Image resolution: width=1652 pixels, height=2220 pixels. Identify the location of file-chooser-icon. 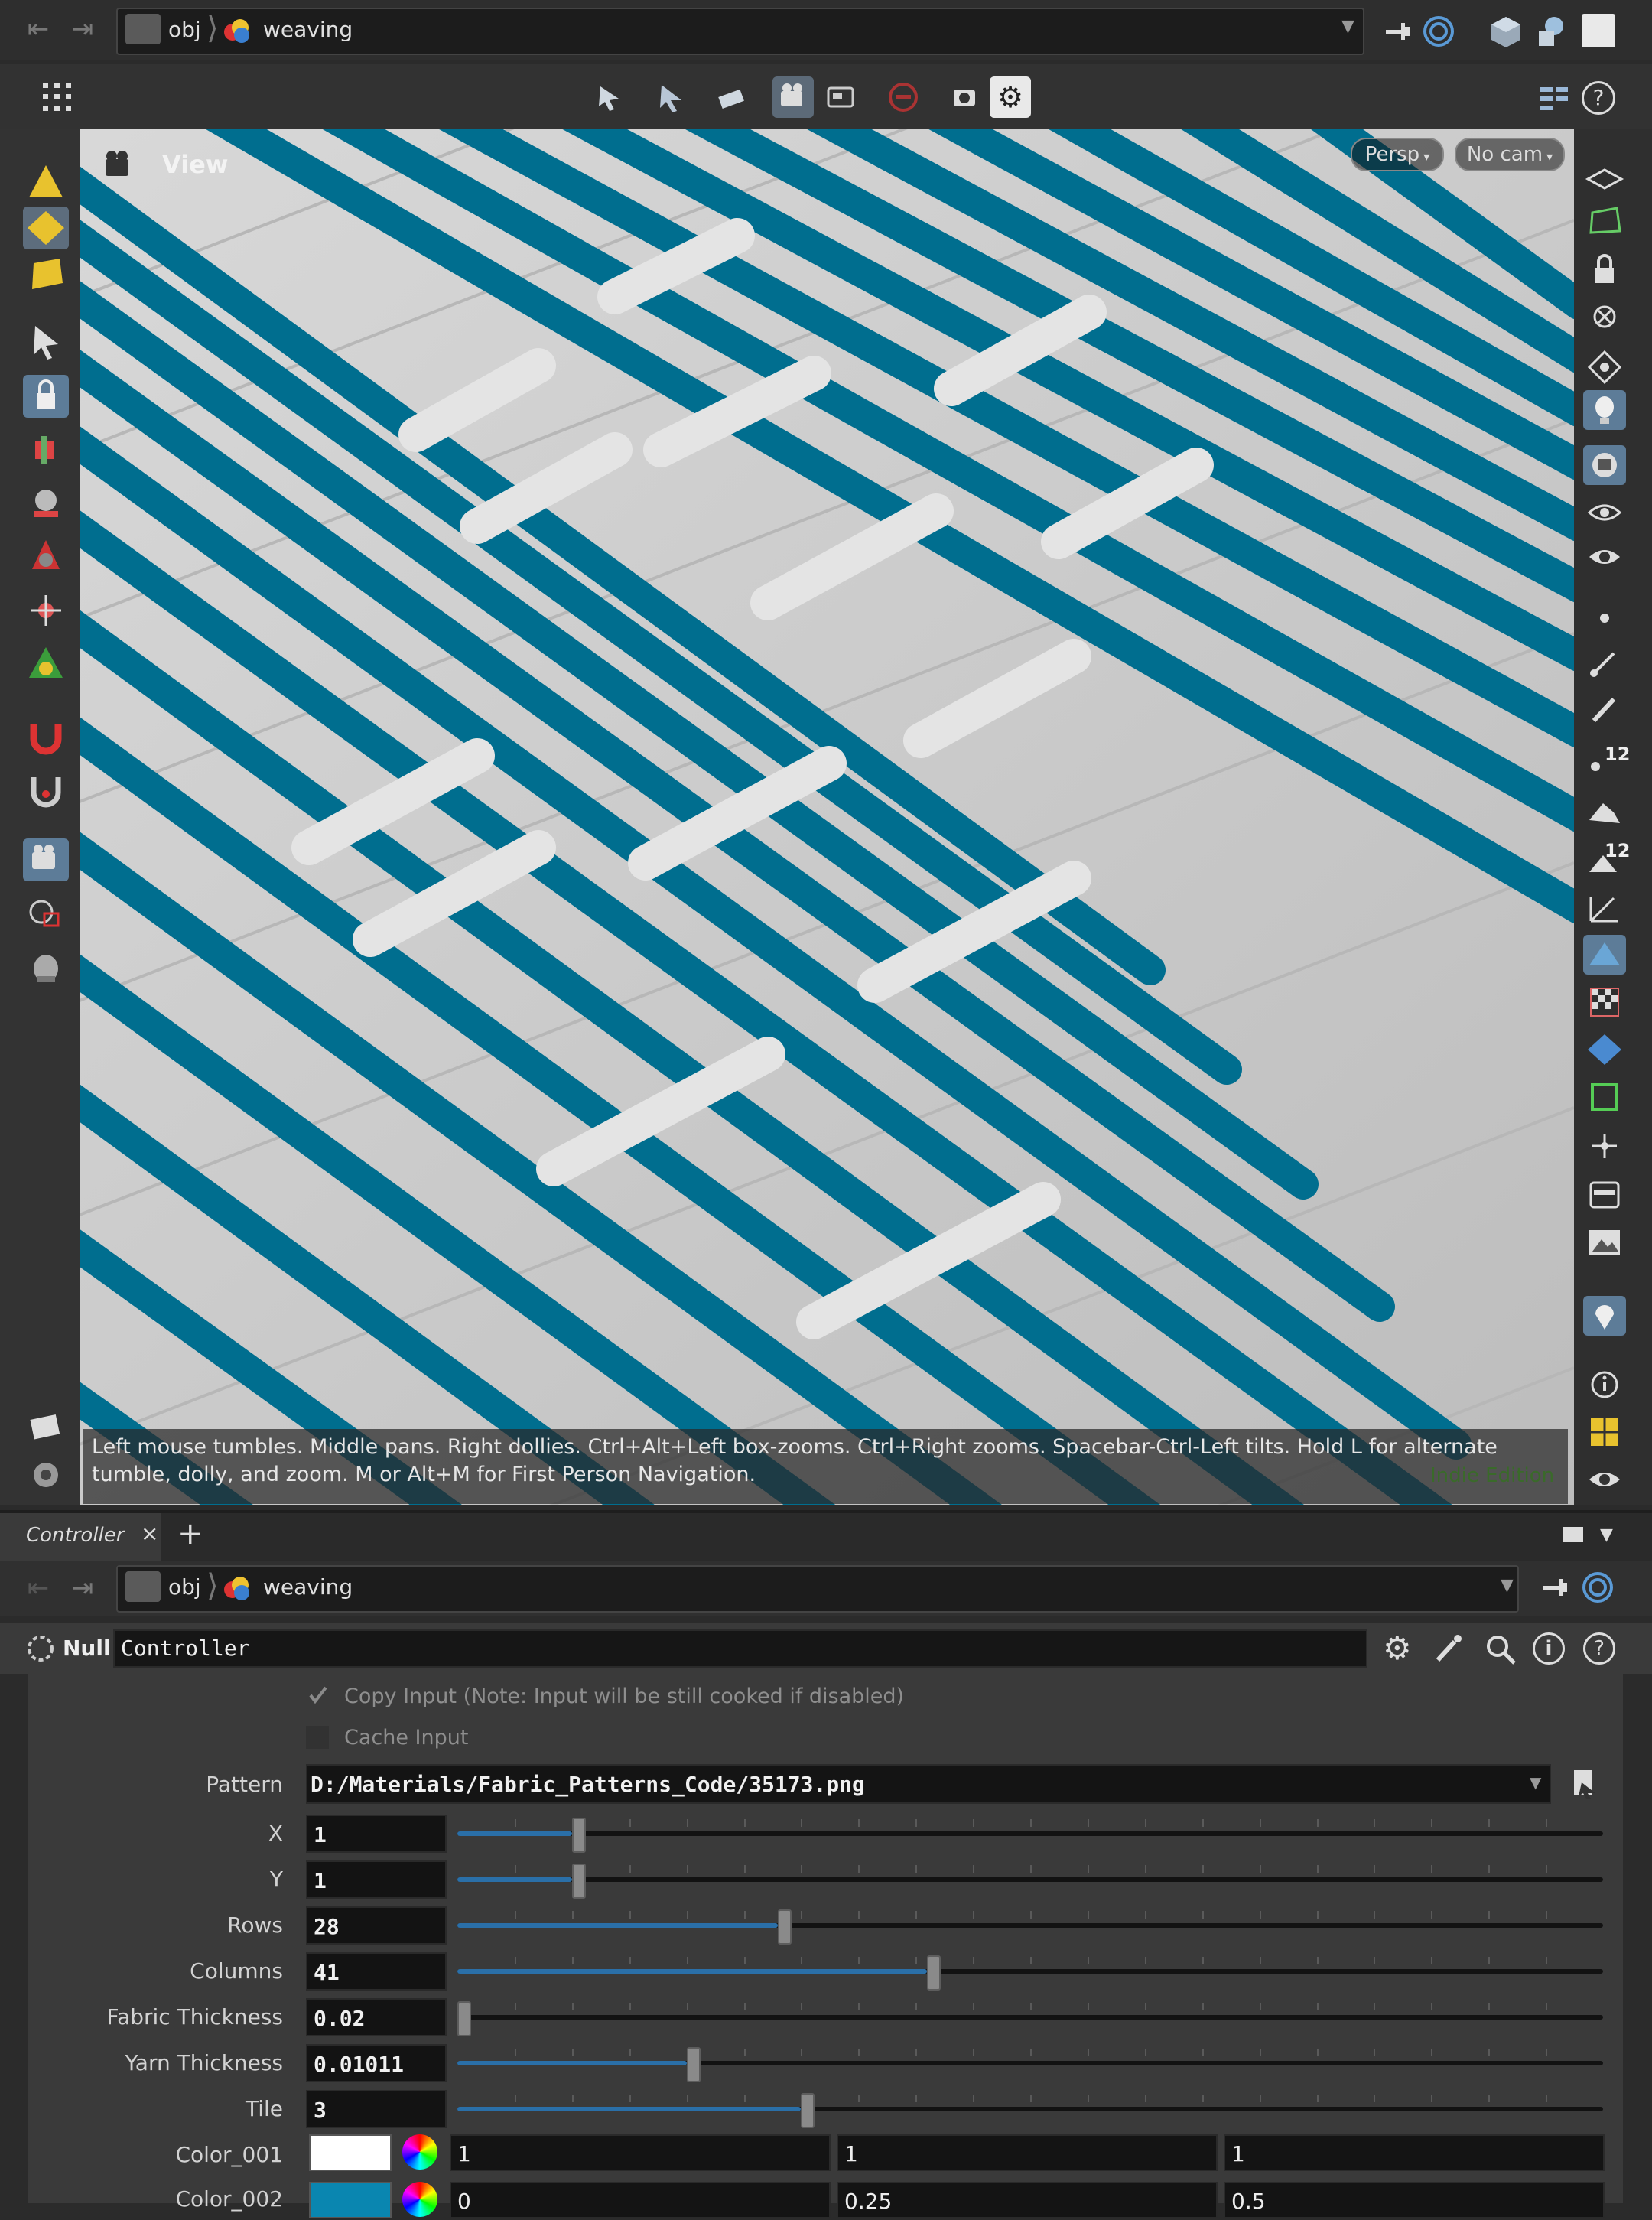
(1585, 1784).